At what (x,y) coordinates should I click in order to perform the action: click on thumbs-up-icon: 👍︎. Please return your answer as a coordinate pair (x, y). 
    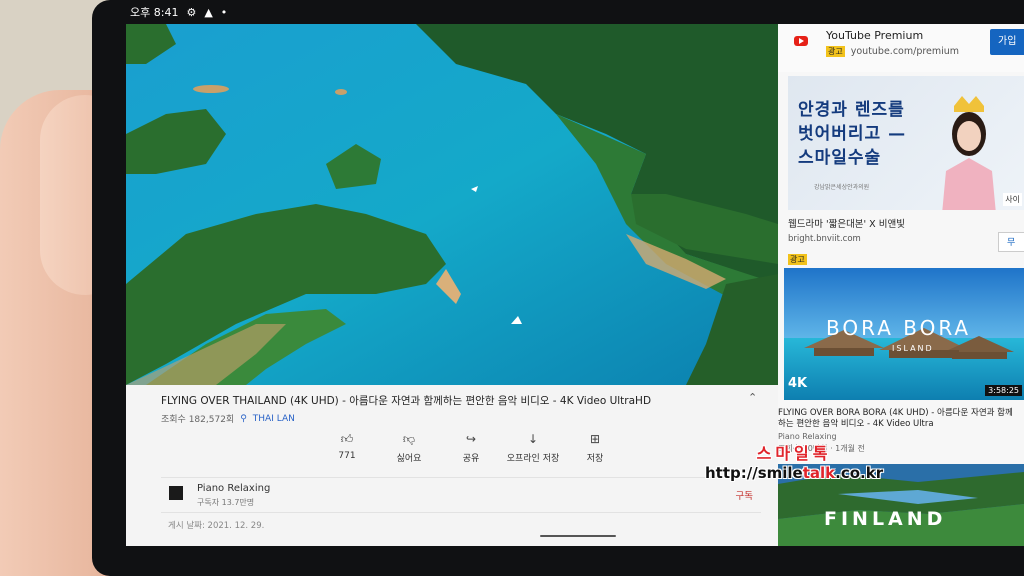
    Looking at the image, I should click on (347, 439).